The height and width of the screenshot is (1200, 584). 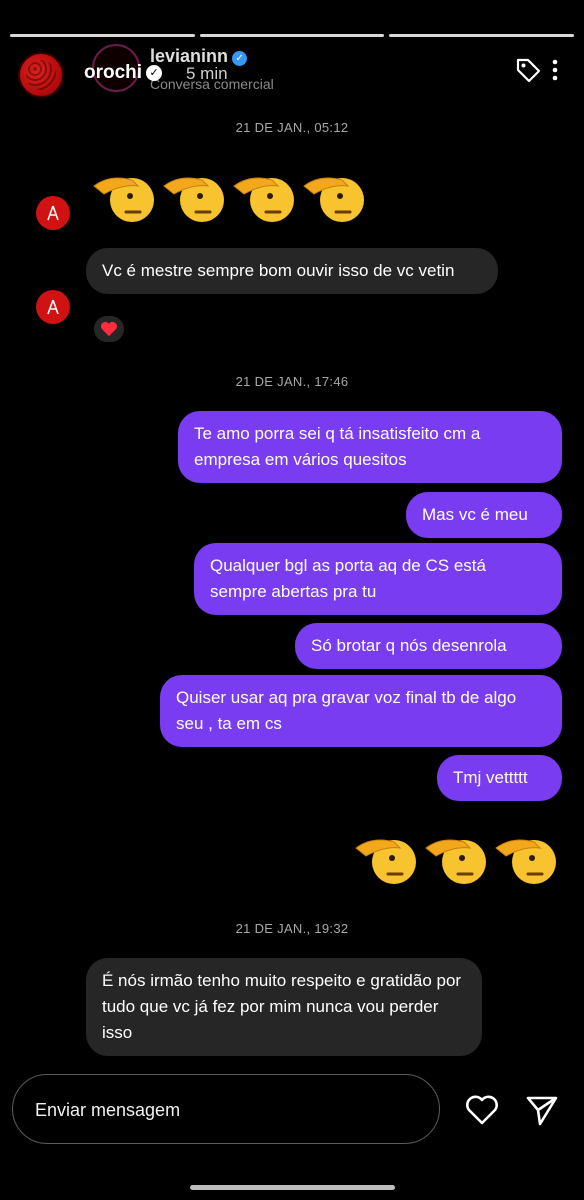 What do you see at coordinates (499, 778) in the screenshot?
I see `sent-message: Tmj vettttt` at bounding box center [499, 778].